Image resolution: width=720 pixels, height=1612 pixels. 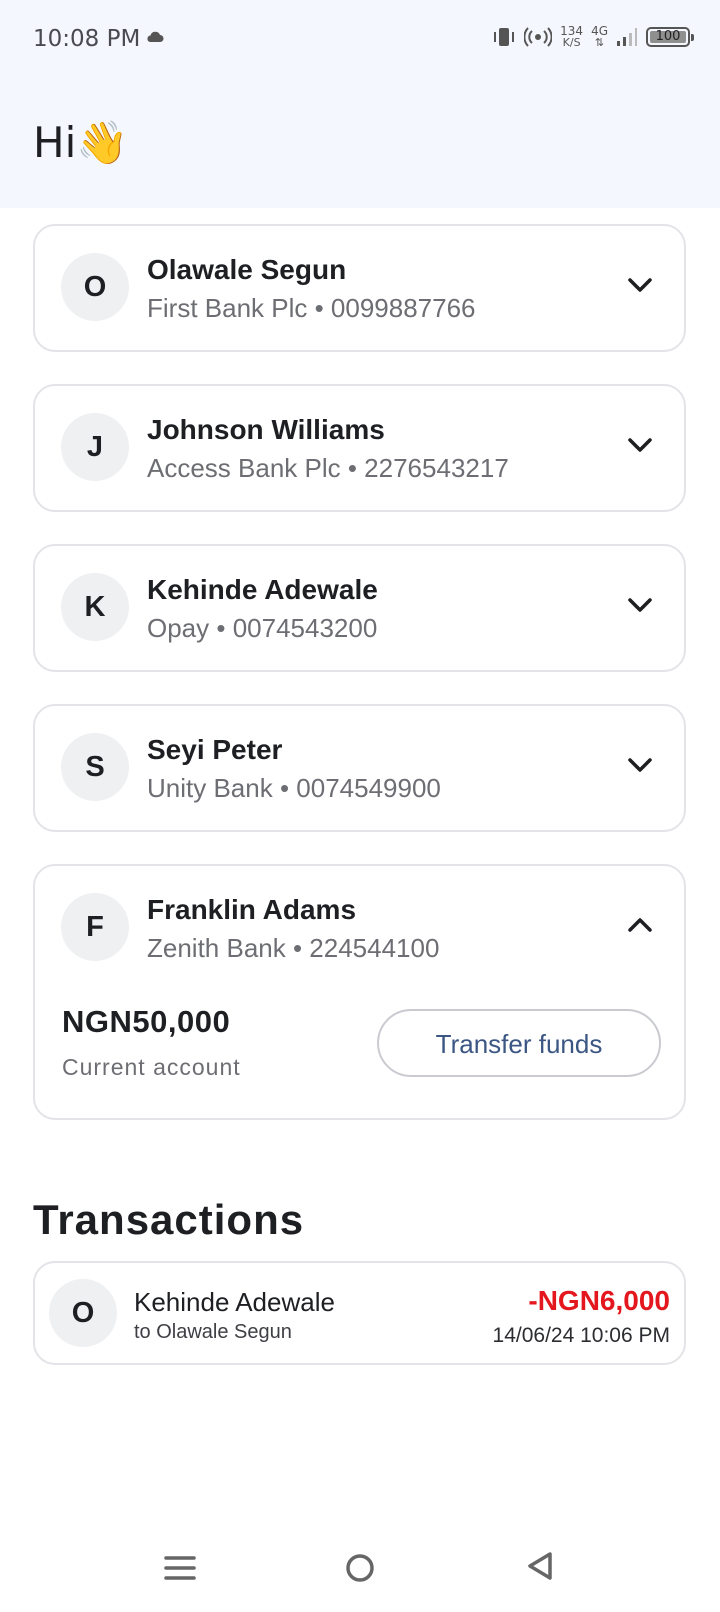 What do you see at coordinates (247, 269) in the screenshot?
I see `beneficiary-name: Olawale Segun` at bounding box center [247, 269].